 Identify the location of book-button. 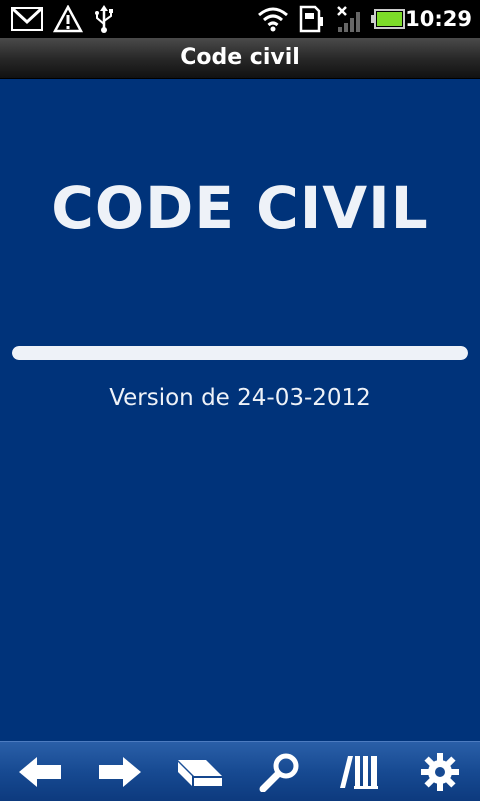
(200, 772).